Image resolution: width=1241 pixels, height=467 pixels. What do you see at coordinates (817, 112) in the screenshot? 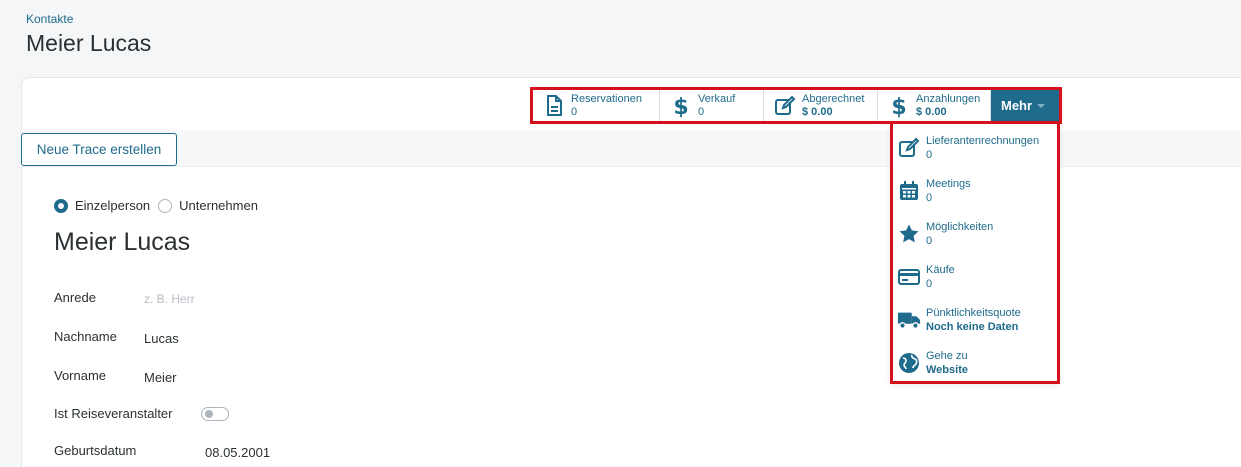
I see `invoiced-value: $ 0.00` at bounding box center [817, 112].